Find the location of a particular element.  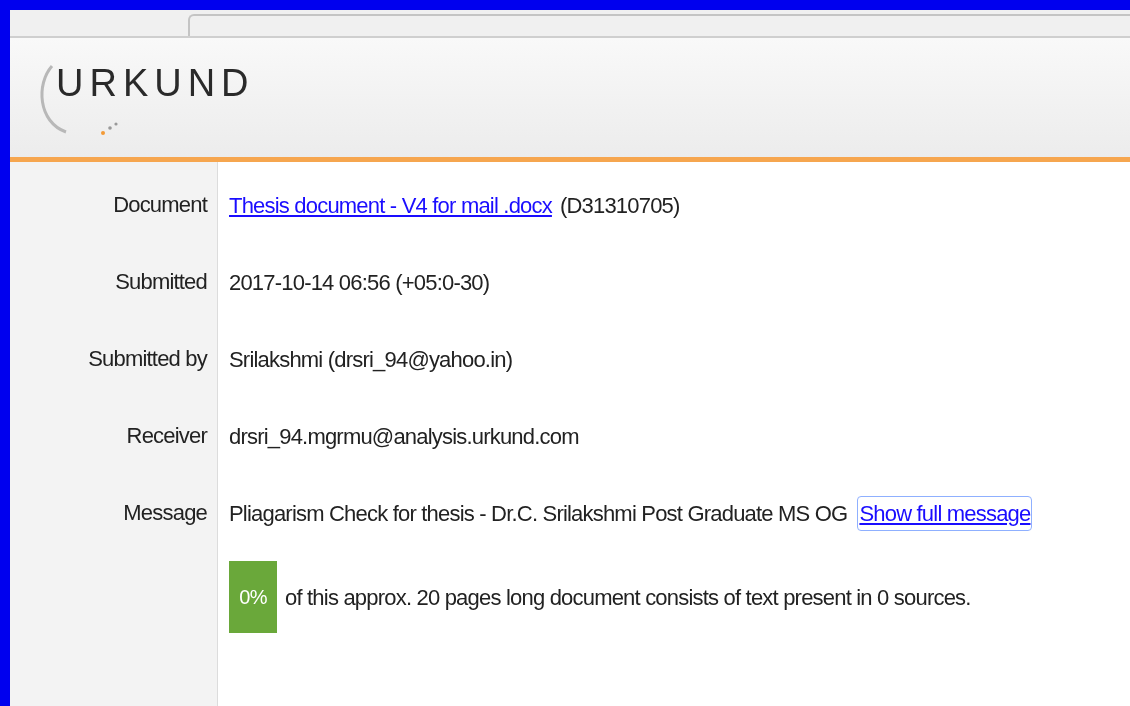

logo-wordmark: URKUND is located at coordinates (155, 83).